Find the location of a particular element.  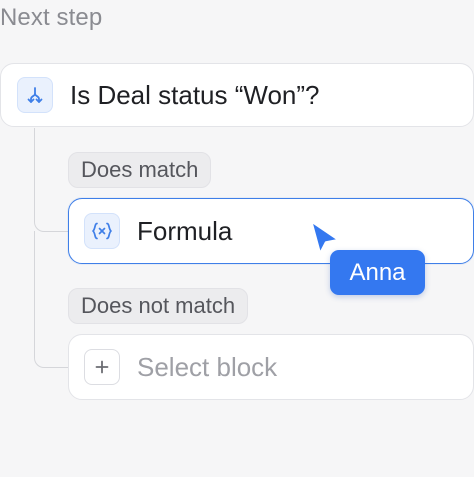

branch-icon is located at coordinates (35, 95).